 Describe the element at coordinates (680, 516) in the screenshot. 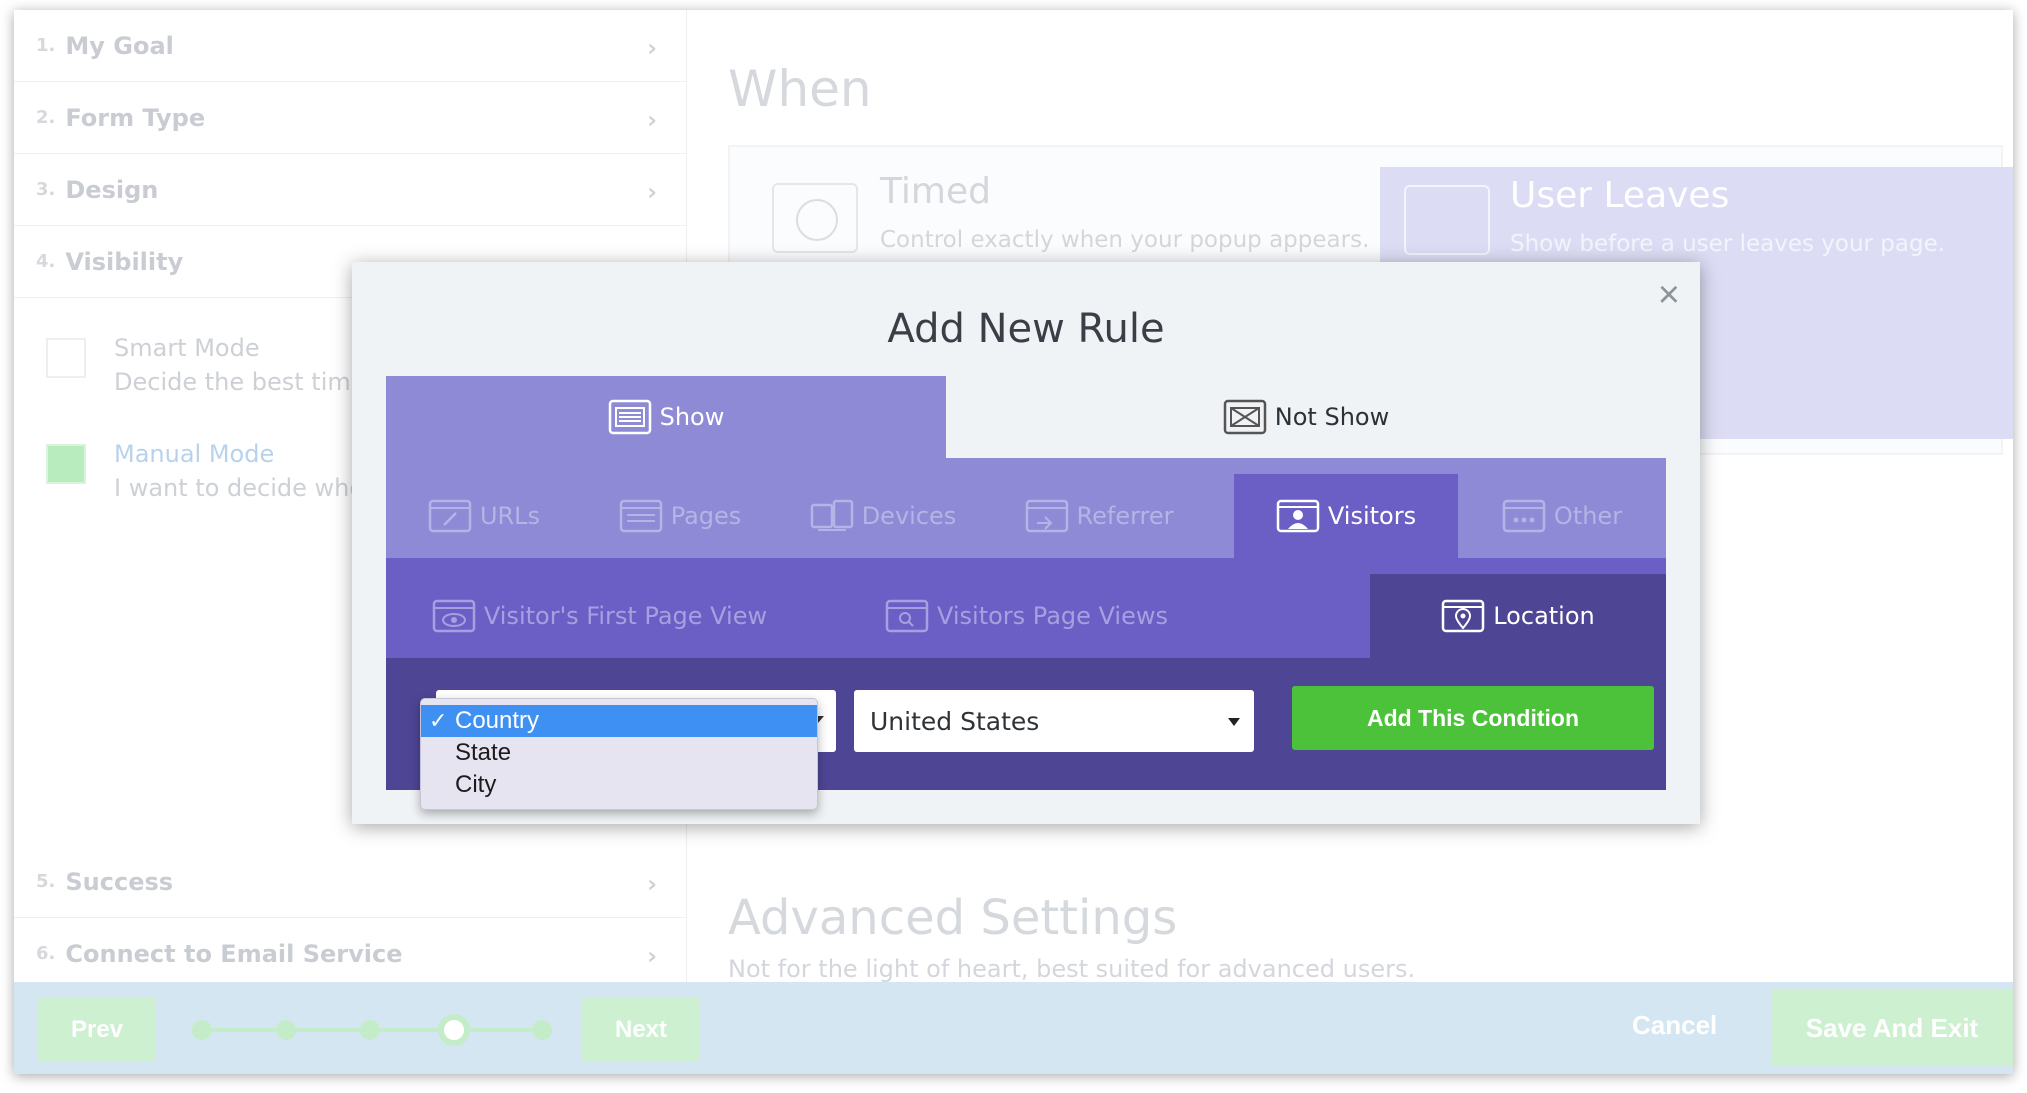

I see `tab-pages: Pages` at that location.